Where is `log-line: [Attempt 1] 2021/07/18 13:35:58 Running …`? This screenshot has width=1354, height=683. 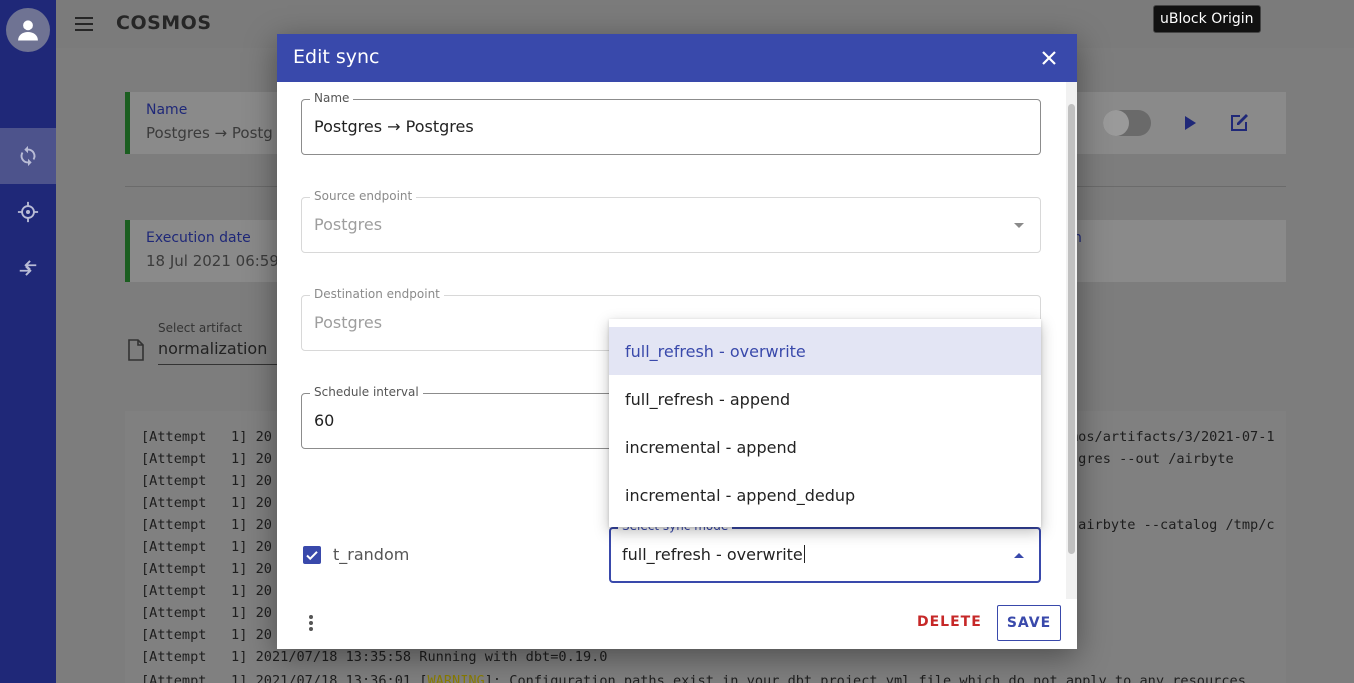 log-line: [Attempt 1] 2021/07/18 13:35:58 Running … is located at coordinates (374, 657).